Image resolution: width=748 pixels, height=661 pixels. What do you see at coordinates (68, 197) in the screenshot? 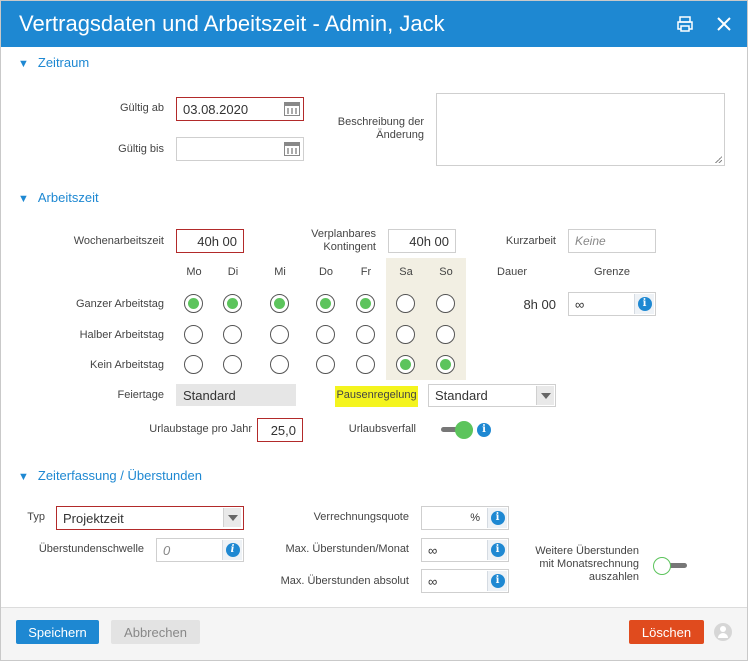
I see `section-arbeitszeit-label: Arbeitszeit` at bounding box center [68, 197].